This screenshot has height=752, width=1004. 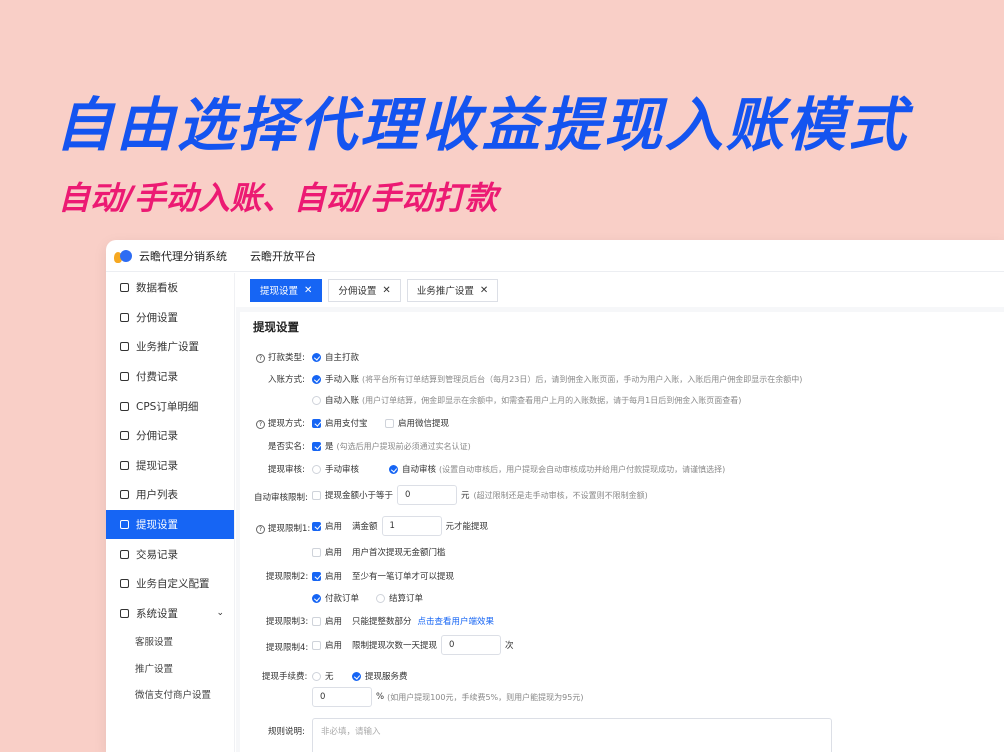 What do you see at coordinates (170, 466) in the screenshot?
I see `sidebar-item-withdraw-records: 提现记录` at bounding box center [170, 466].